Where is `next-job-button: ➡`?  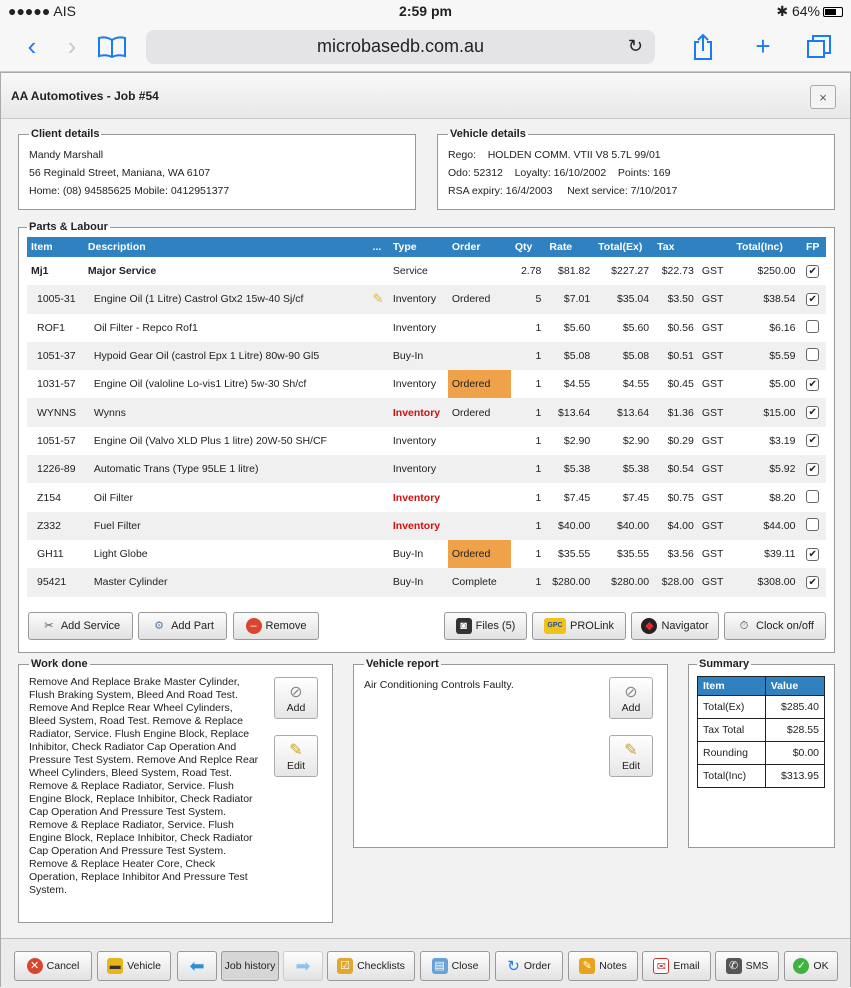 next-job-button: ➡ is located at coordinates (303, 966).